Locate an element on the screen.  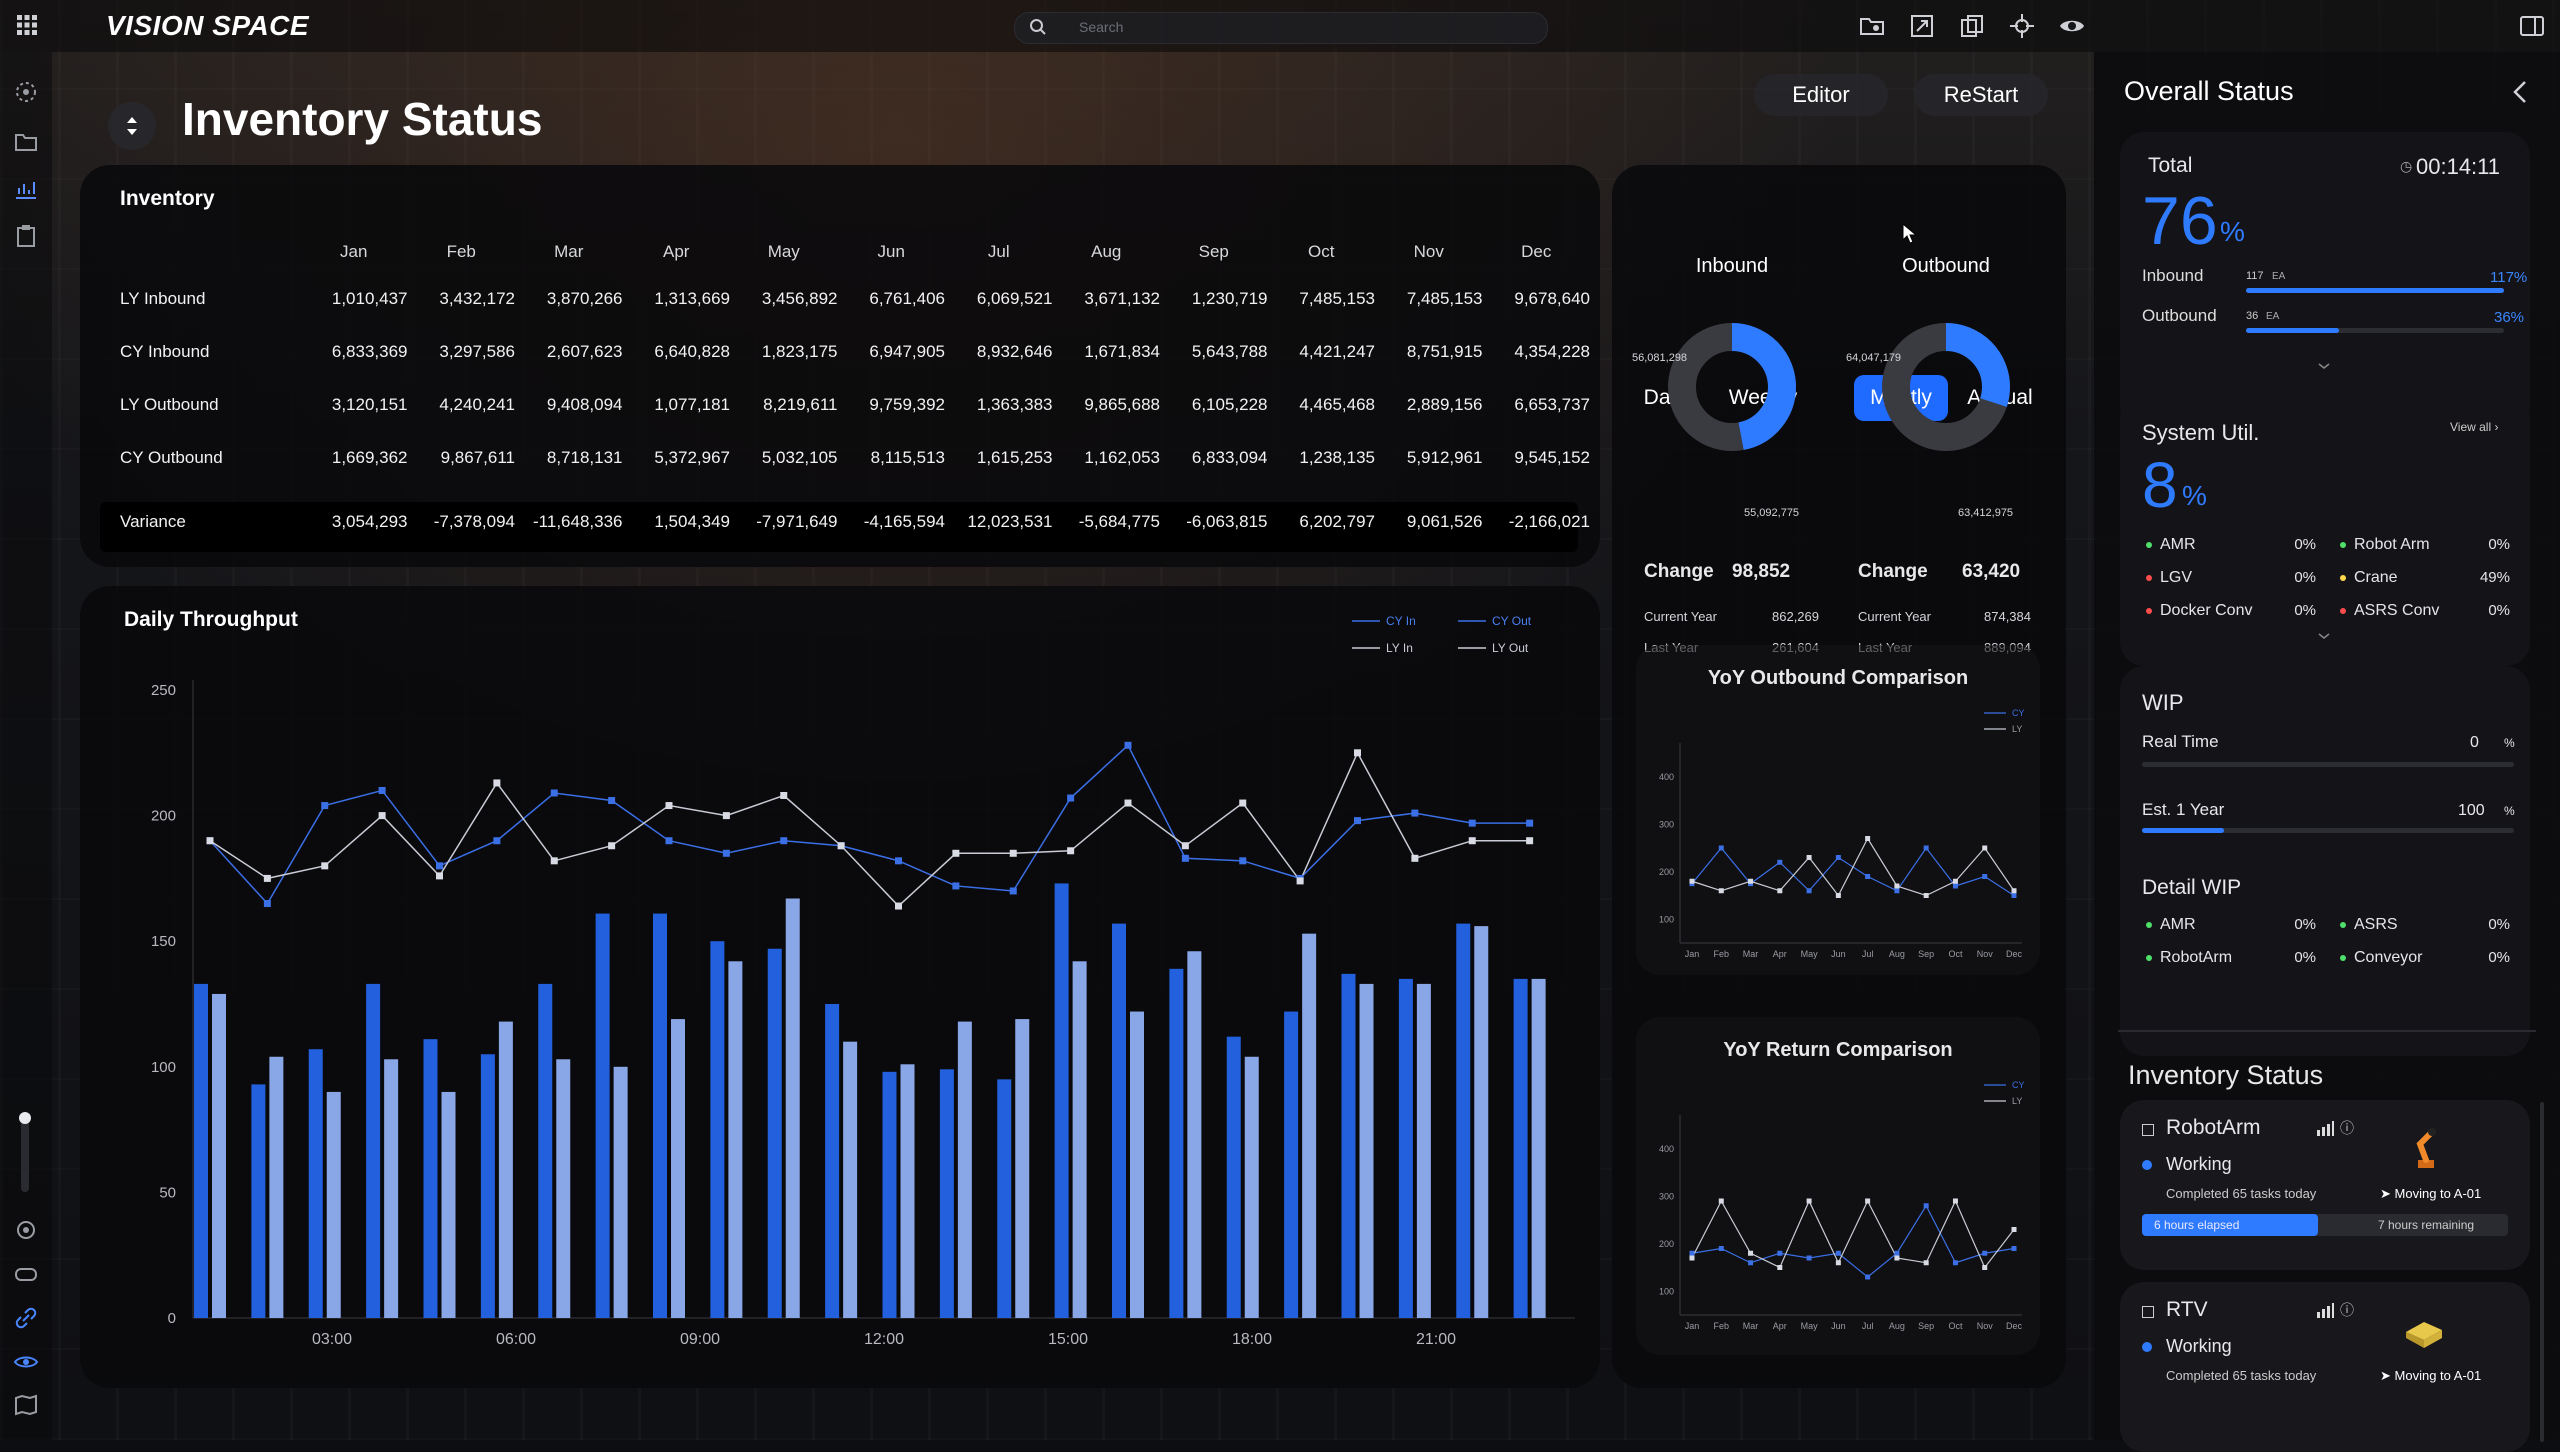
table-cell: -5,684,775 is located at coordinates (1119, 521).